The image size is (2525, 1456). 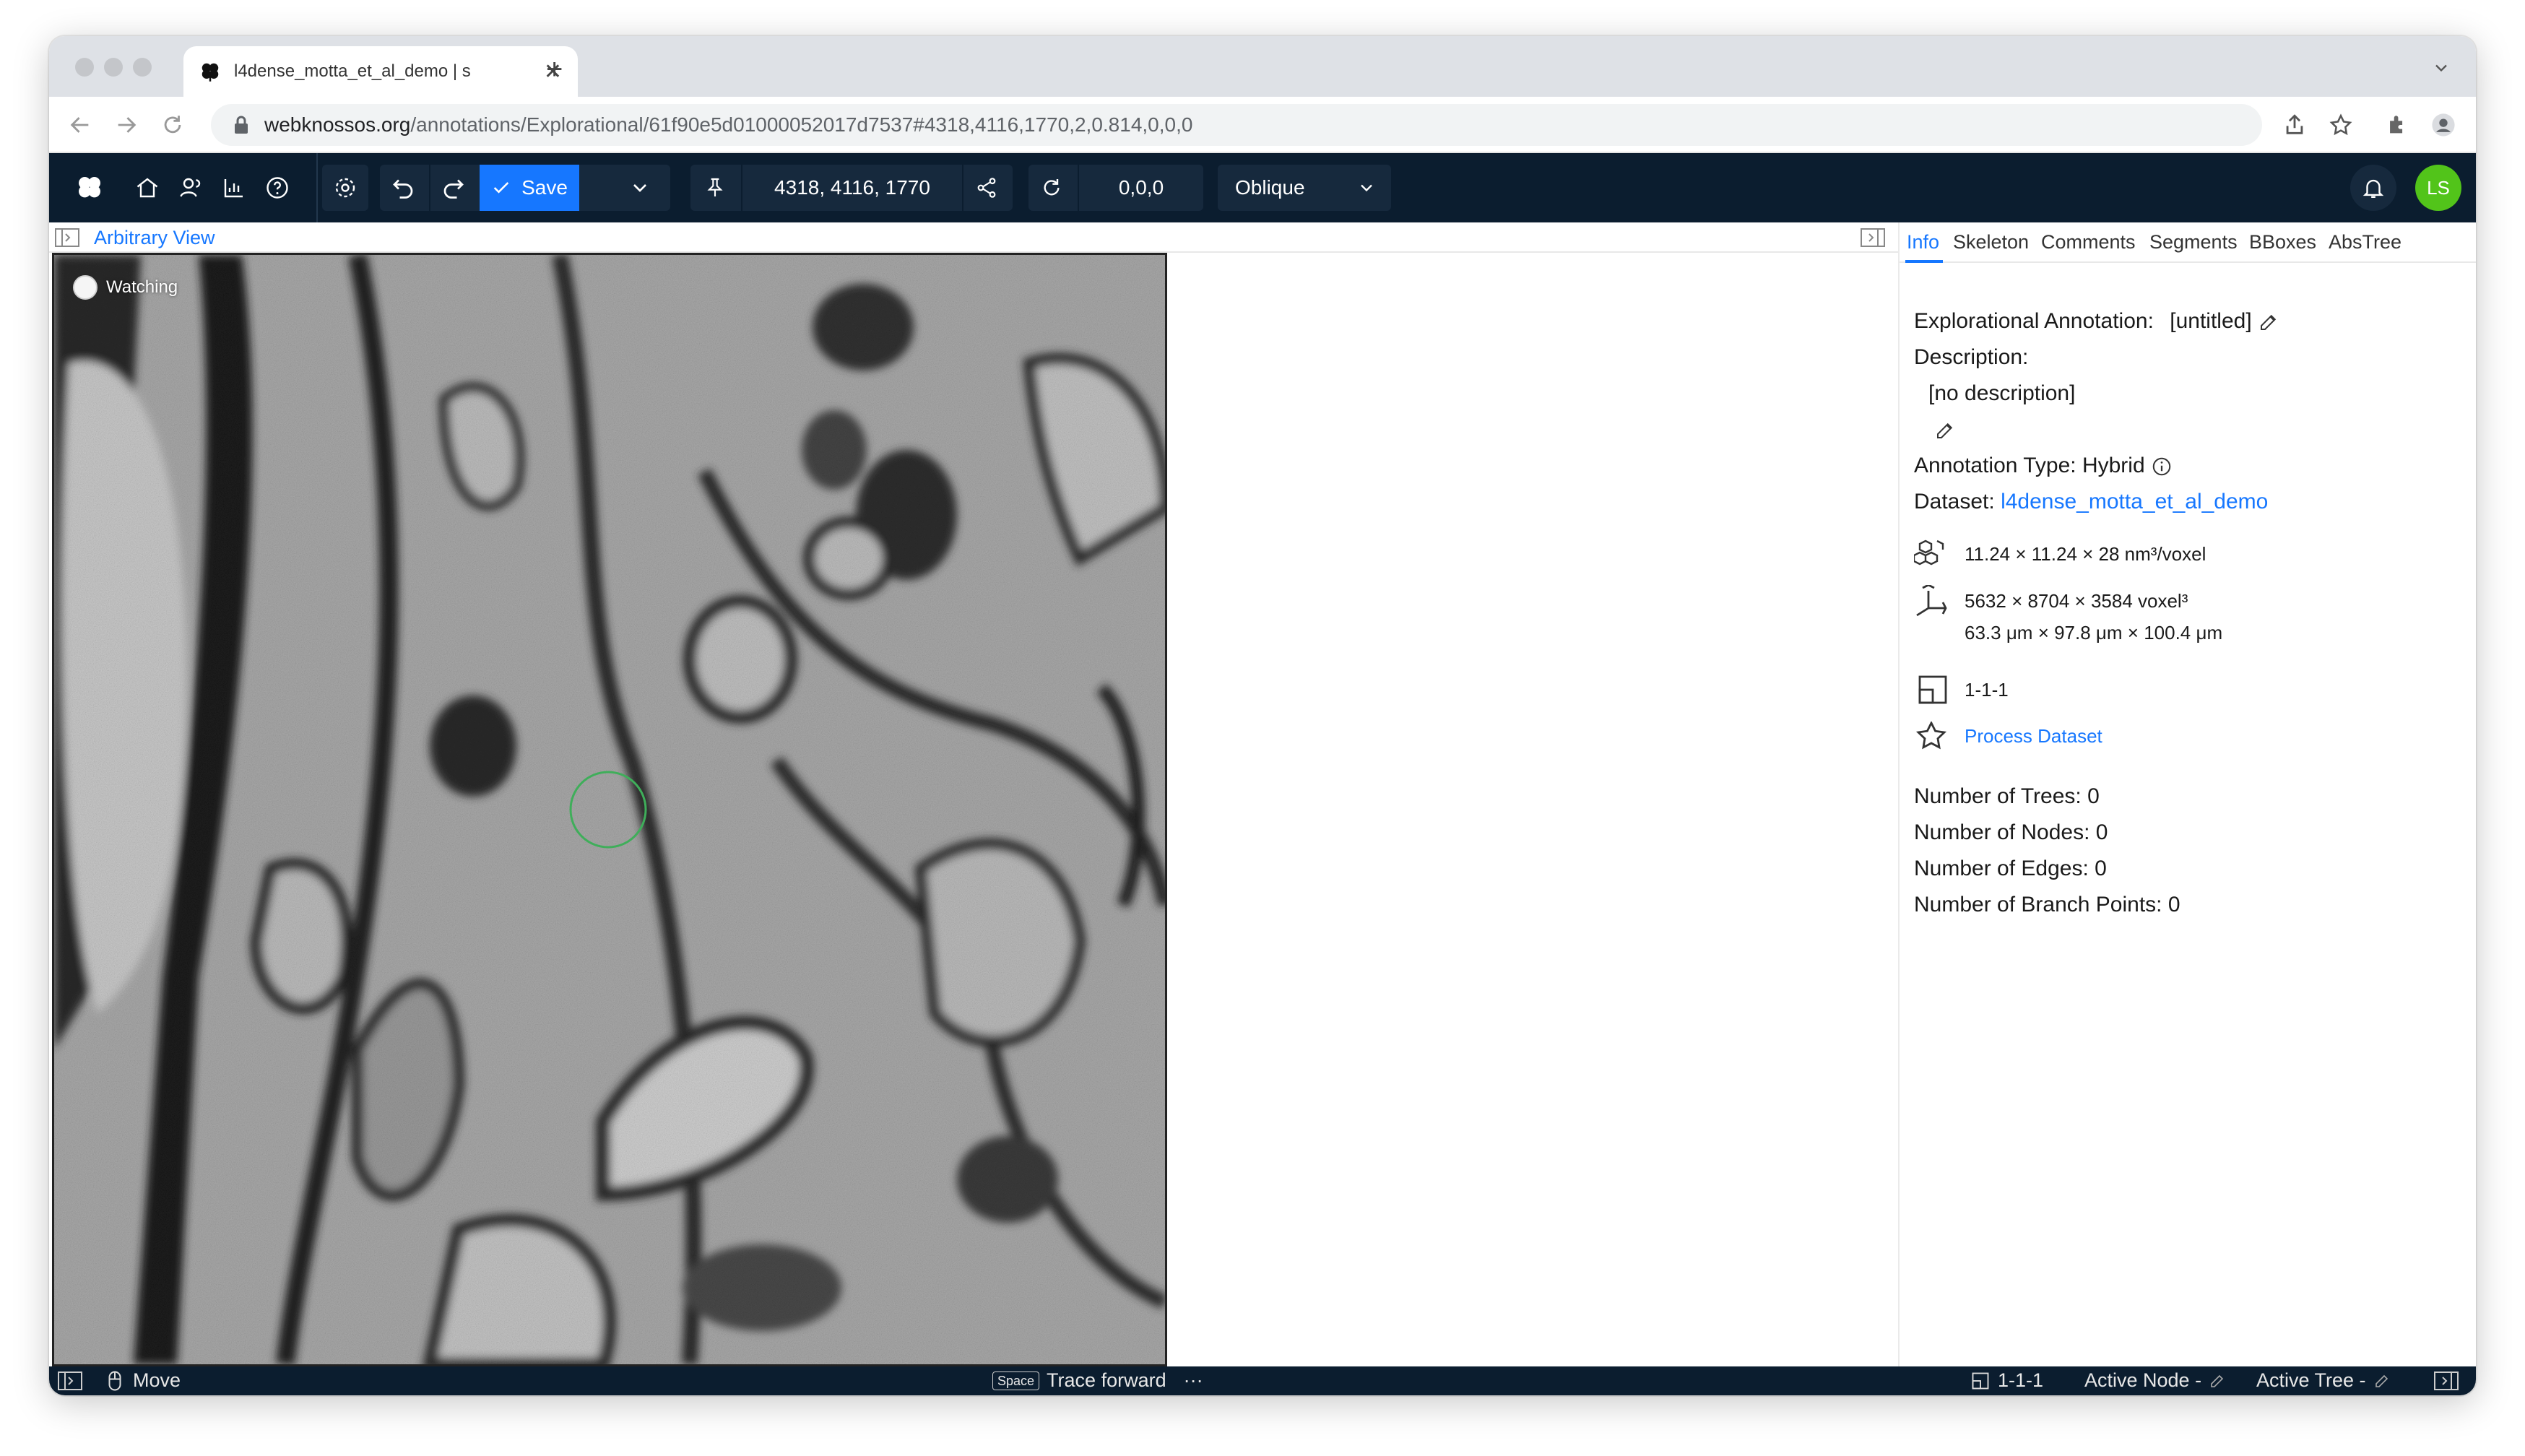 What do you see at coordinates (1193, 1380) in the screenshot?
I see `status-more: ···` at bounding box center [1193, 1380].